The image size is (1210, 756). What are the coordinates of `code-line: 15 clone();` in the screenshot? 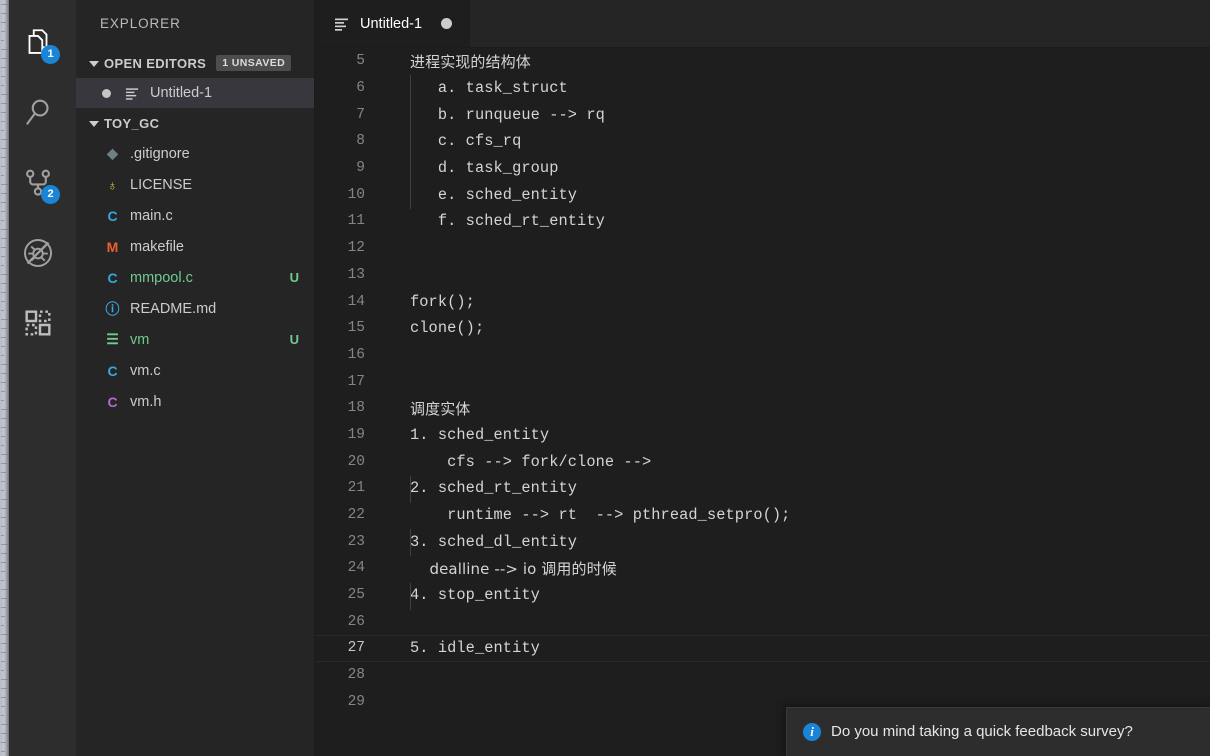 It's located at (762, 328).